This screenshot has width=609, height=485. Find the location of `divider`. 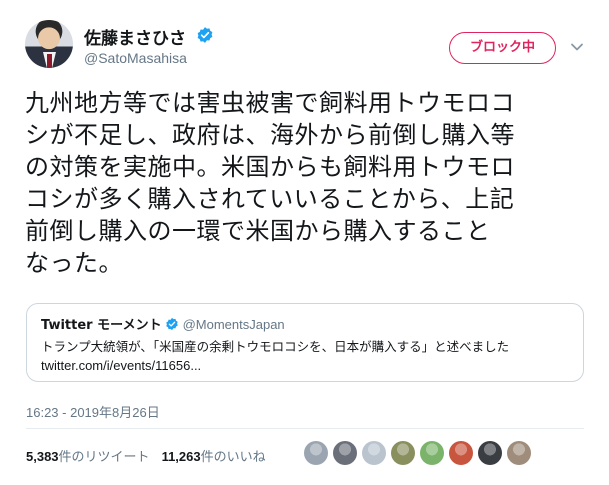

divider is located at coordinates (305, 428).